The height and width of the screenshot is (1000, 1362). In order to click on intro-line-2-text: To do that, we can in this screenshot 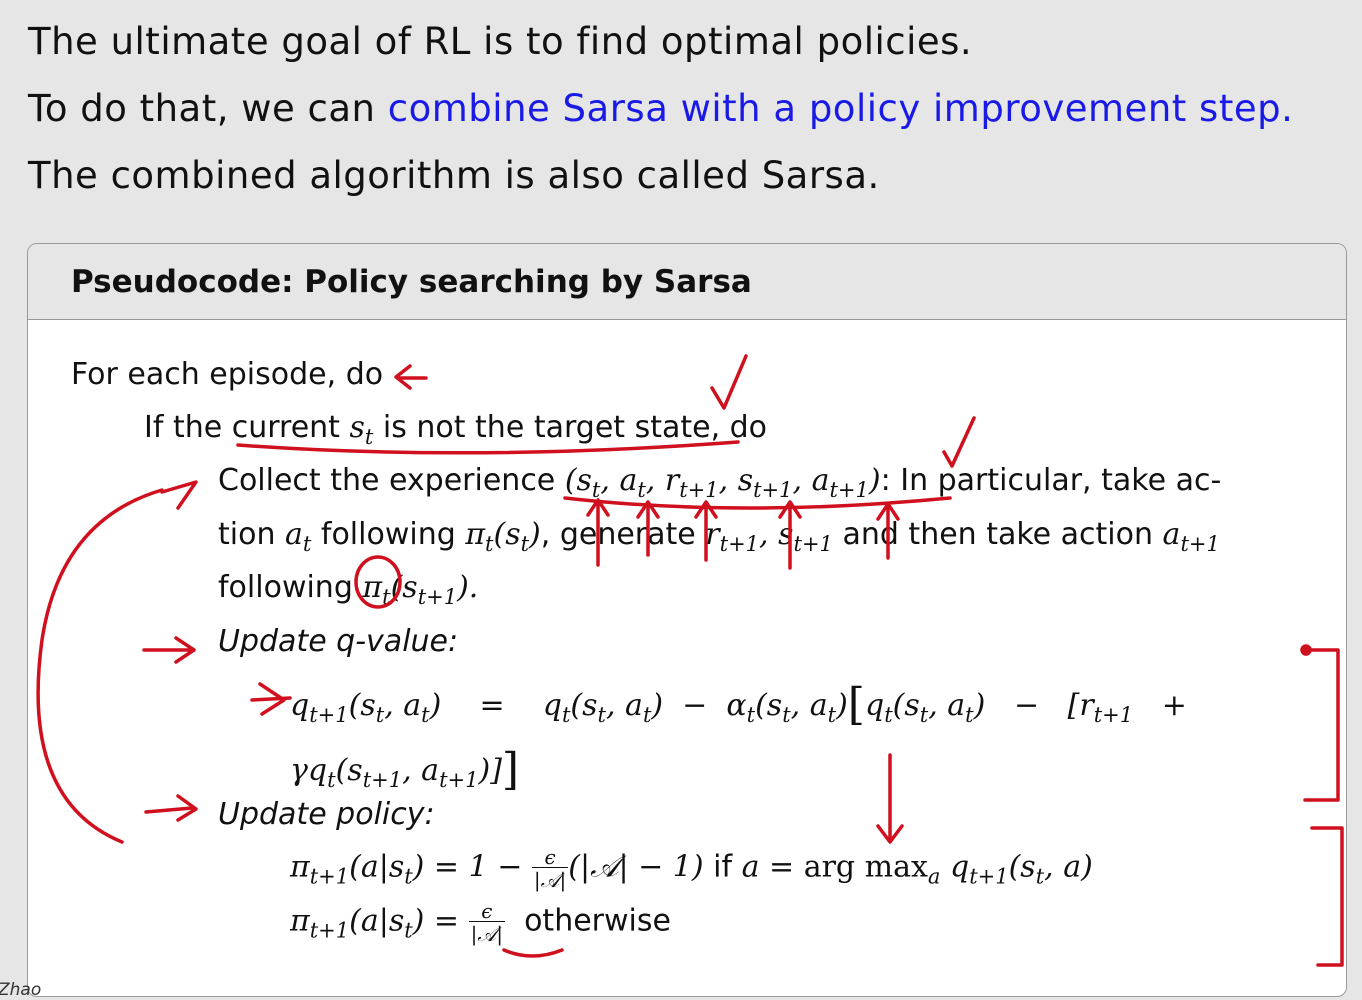, I will do `click(208, 108)`.